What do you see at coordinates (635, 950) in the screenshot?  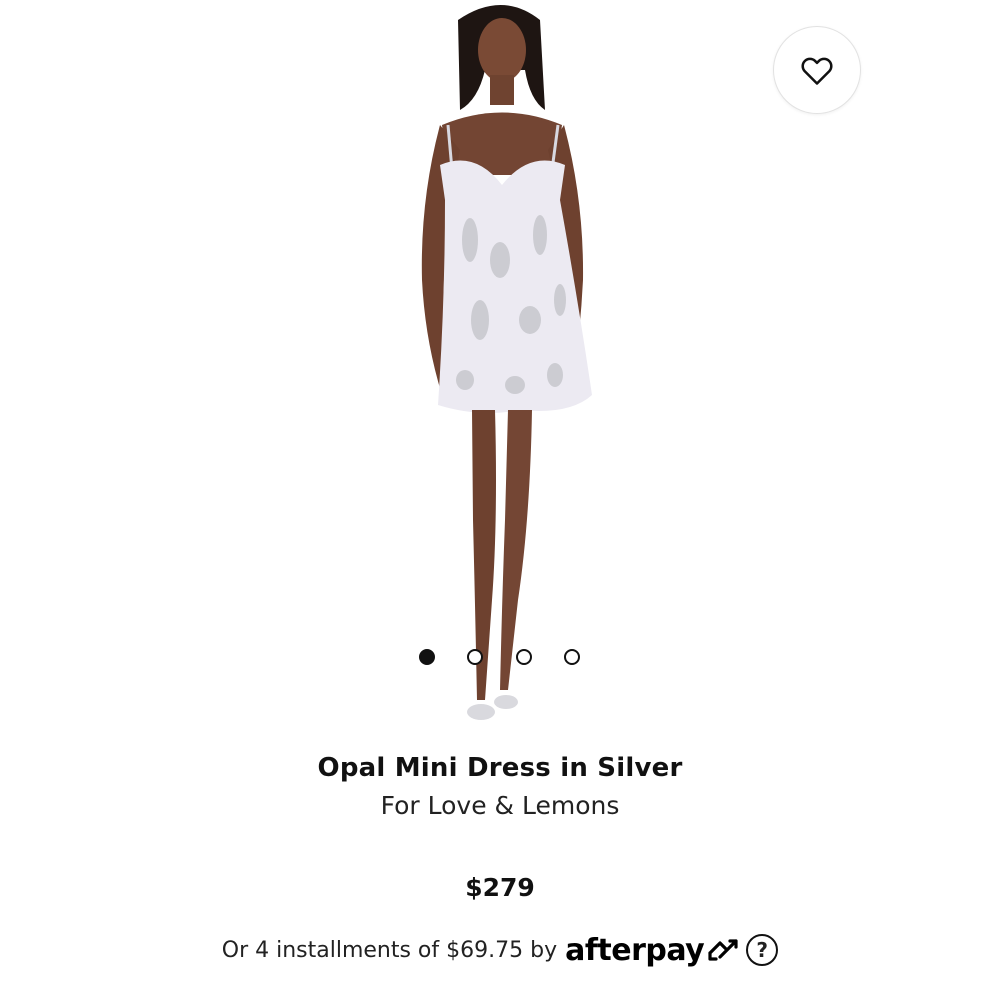 I see `afterpay-wordmark: afterpay` at bounding box center [635, 950].